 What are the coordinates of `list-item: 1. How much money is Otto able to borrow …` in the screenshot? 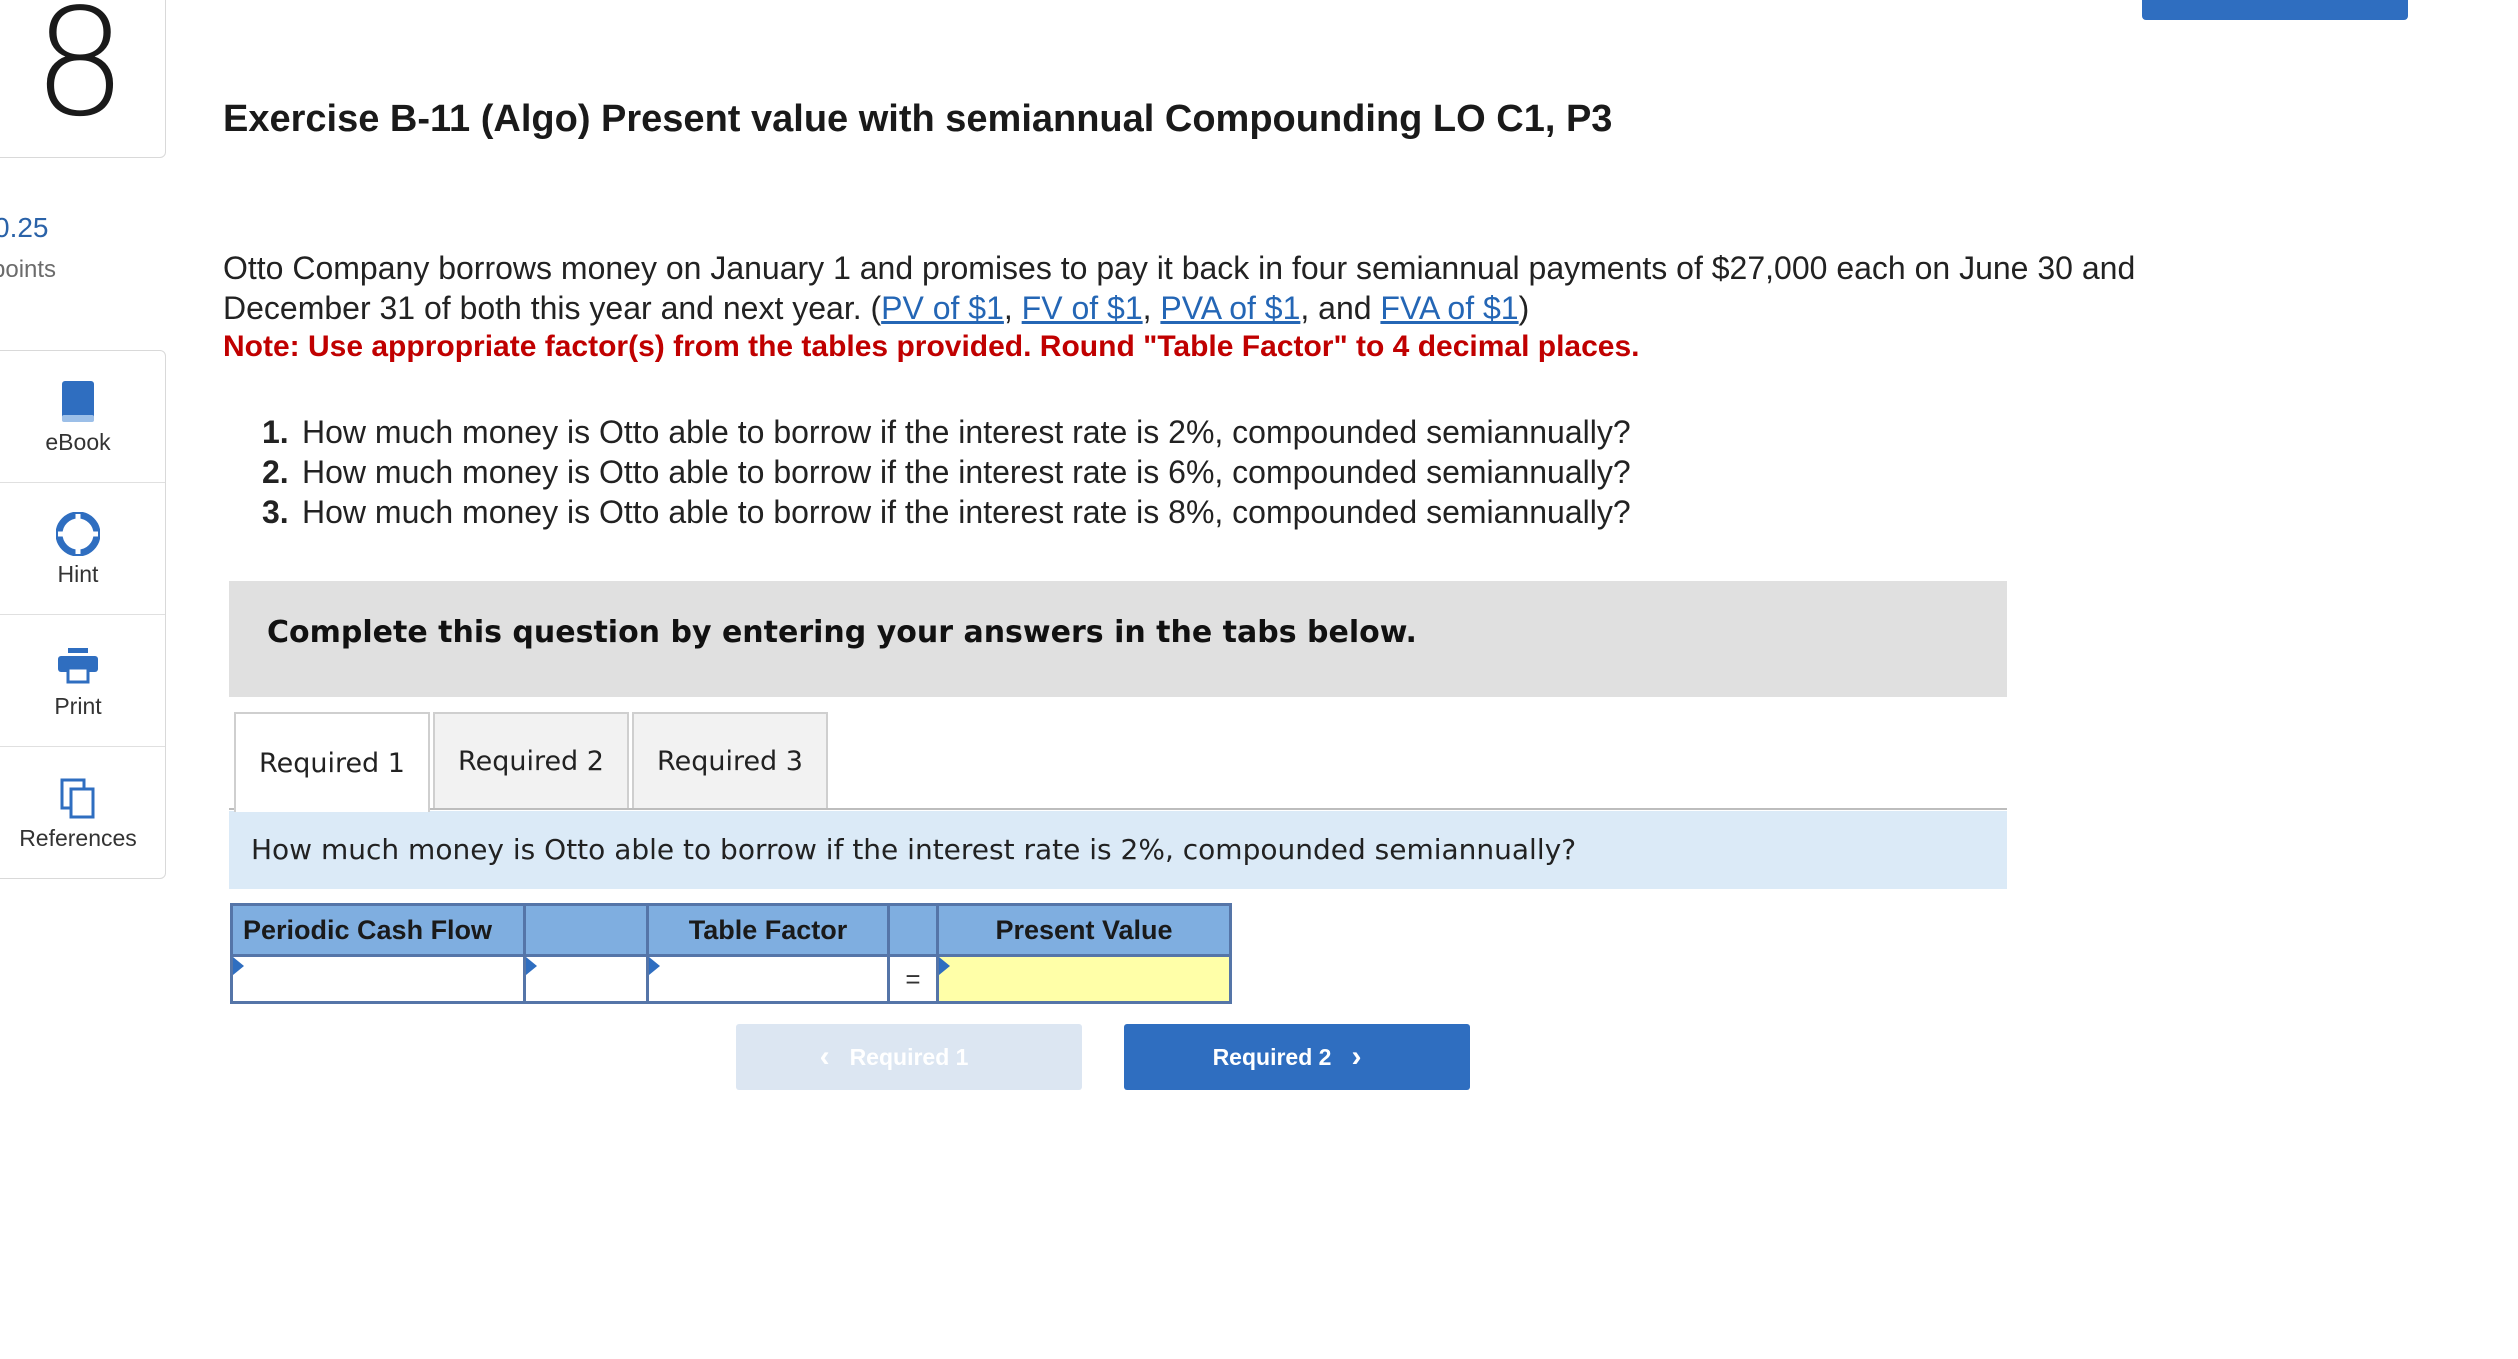 It's located at (946, 432).